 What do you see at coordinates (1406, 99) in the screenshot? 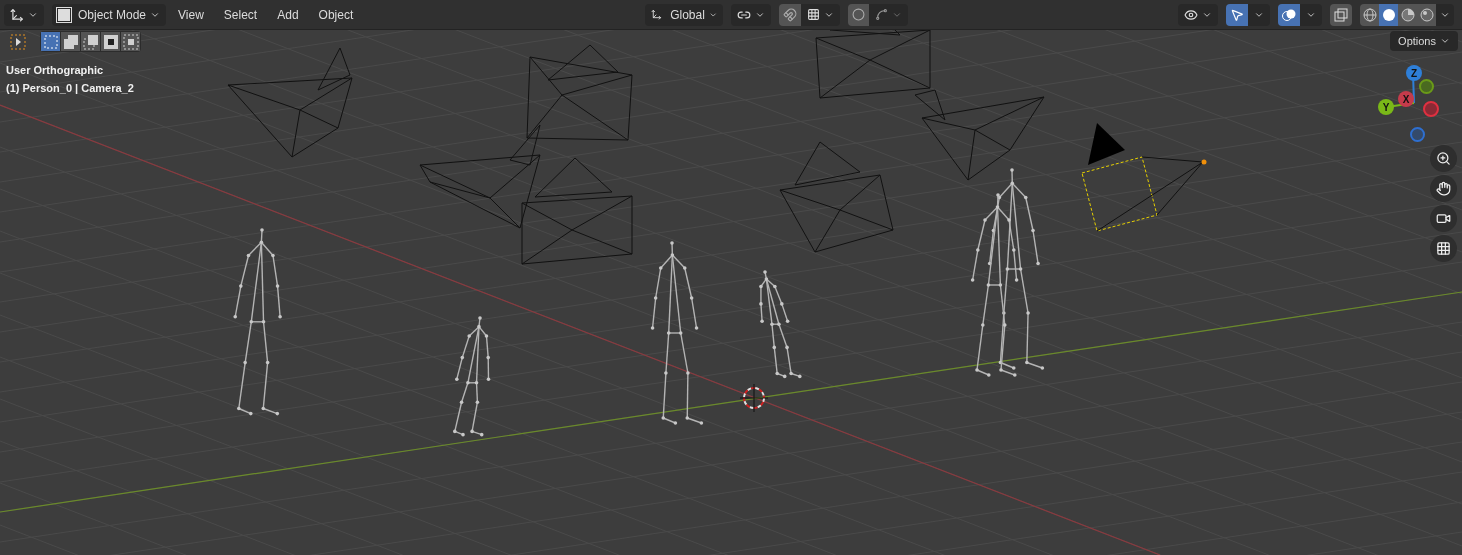
I see `axis-label: X` at bounding box center [1406, 99].